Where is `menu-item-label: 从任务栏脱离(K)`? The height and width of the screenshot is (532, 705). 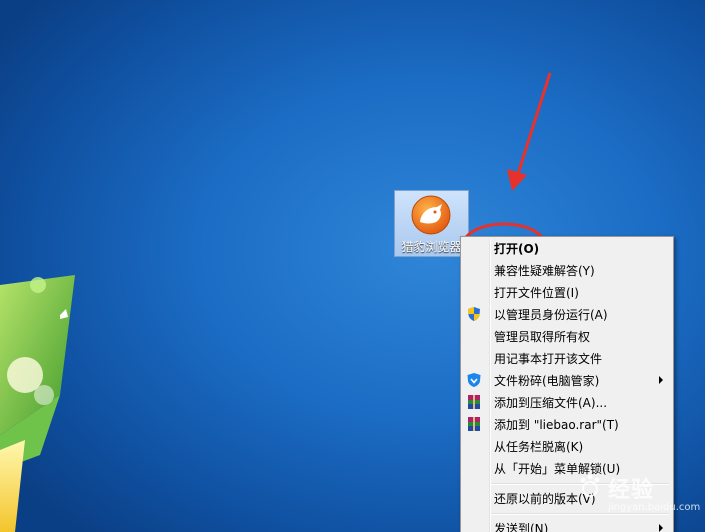
menu-item-label: 从任务栏脱离(K) is located at coordinates (539, 447).